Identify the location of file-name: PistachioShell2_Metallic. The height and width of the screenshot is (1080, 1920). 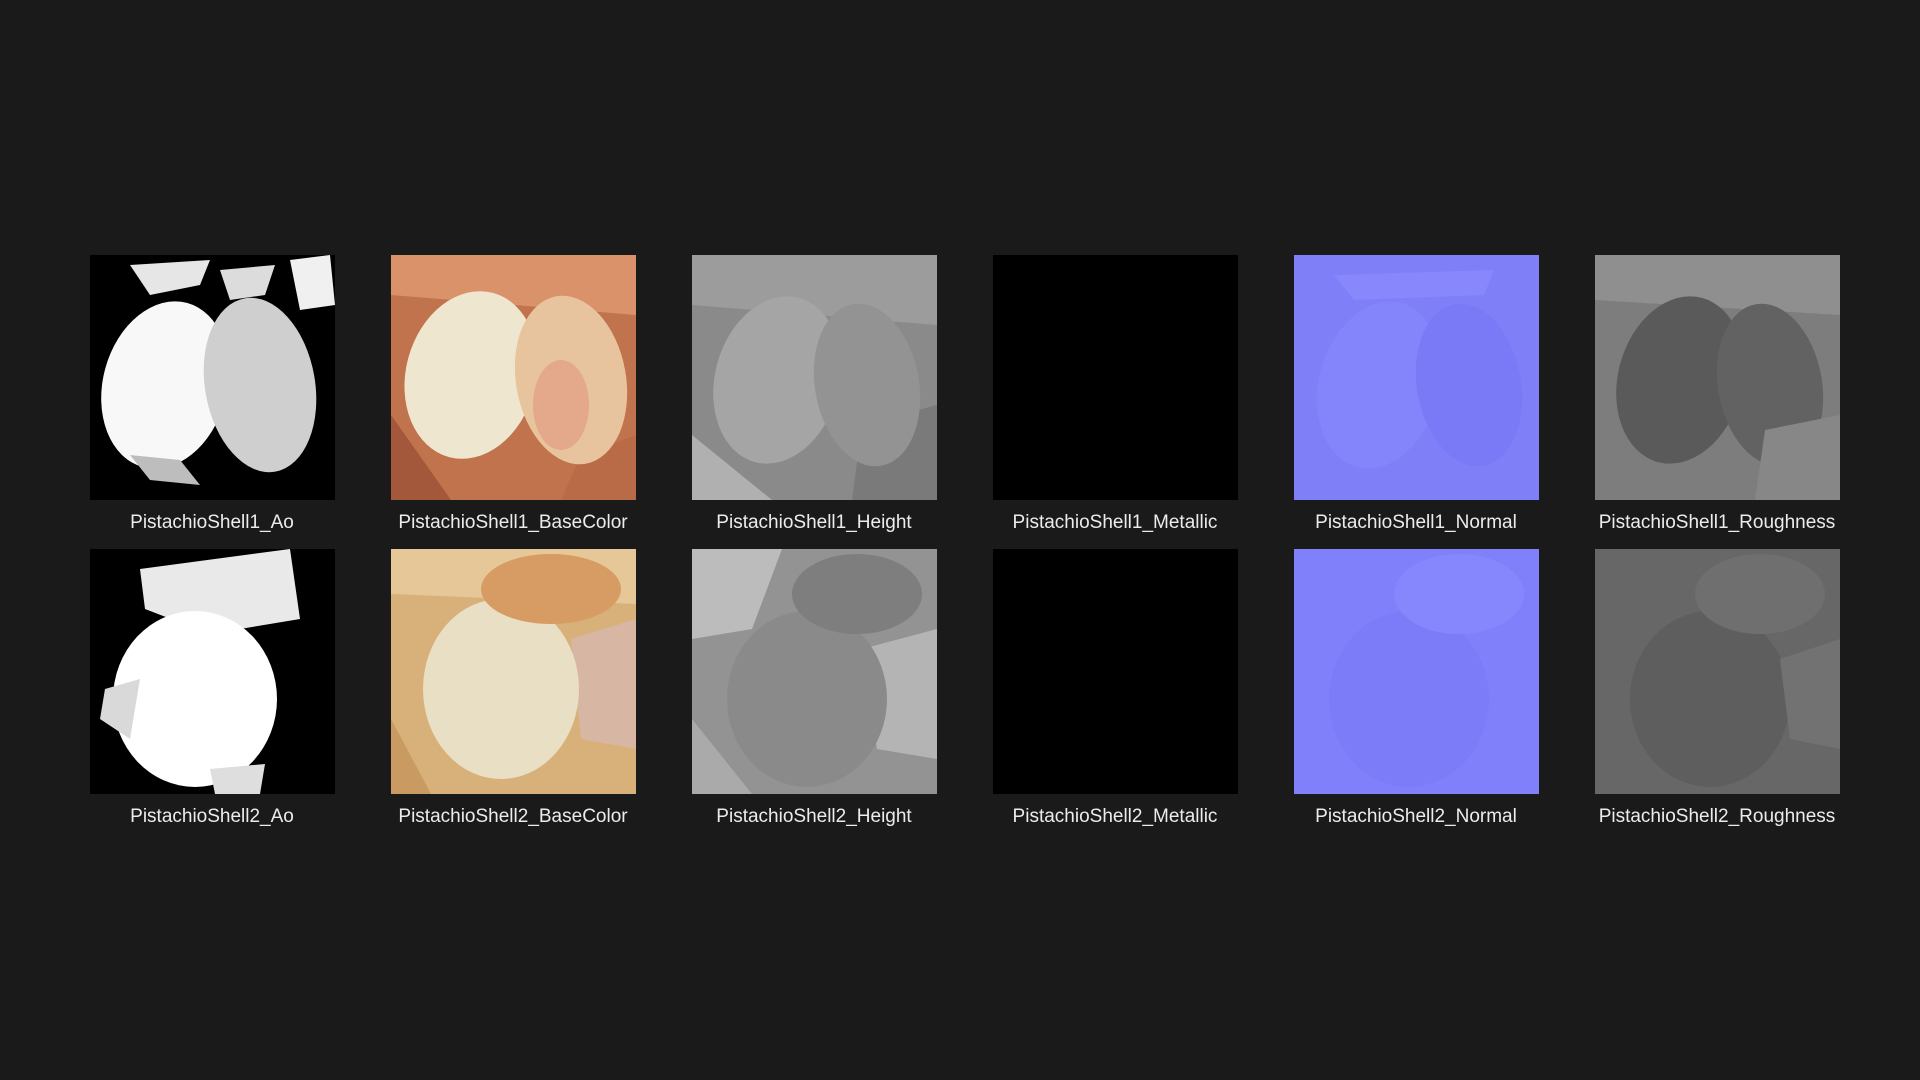
(1115, 816).